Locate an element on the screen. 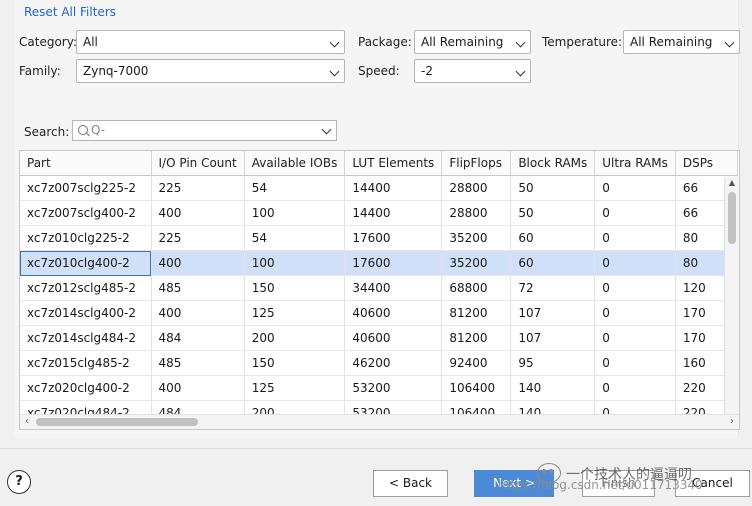  back-button: < Back is located at coordinates (410, 483).